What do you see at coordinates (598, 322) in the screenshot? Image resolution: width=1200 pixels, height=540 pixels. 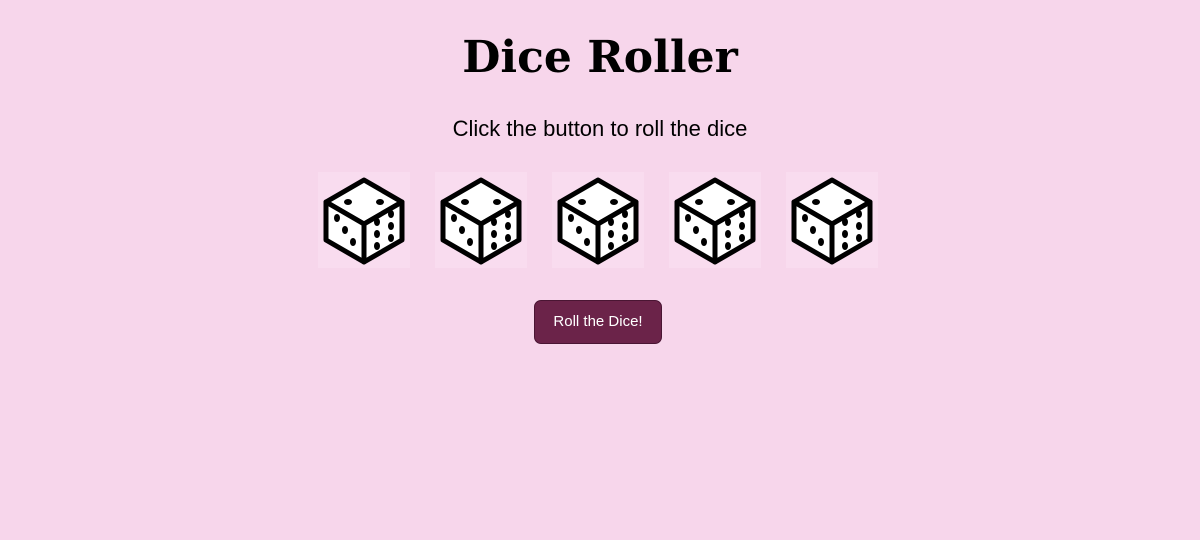 I see `roll-dice-button: Roll the Dice!` at bounding box center [598, 322].